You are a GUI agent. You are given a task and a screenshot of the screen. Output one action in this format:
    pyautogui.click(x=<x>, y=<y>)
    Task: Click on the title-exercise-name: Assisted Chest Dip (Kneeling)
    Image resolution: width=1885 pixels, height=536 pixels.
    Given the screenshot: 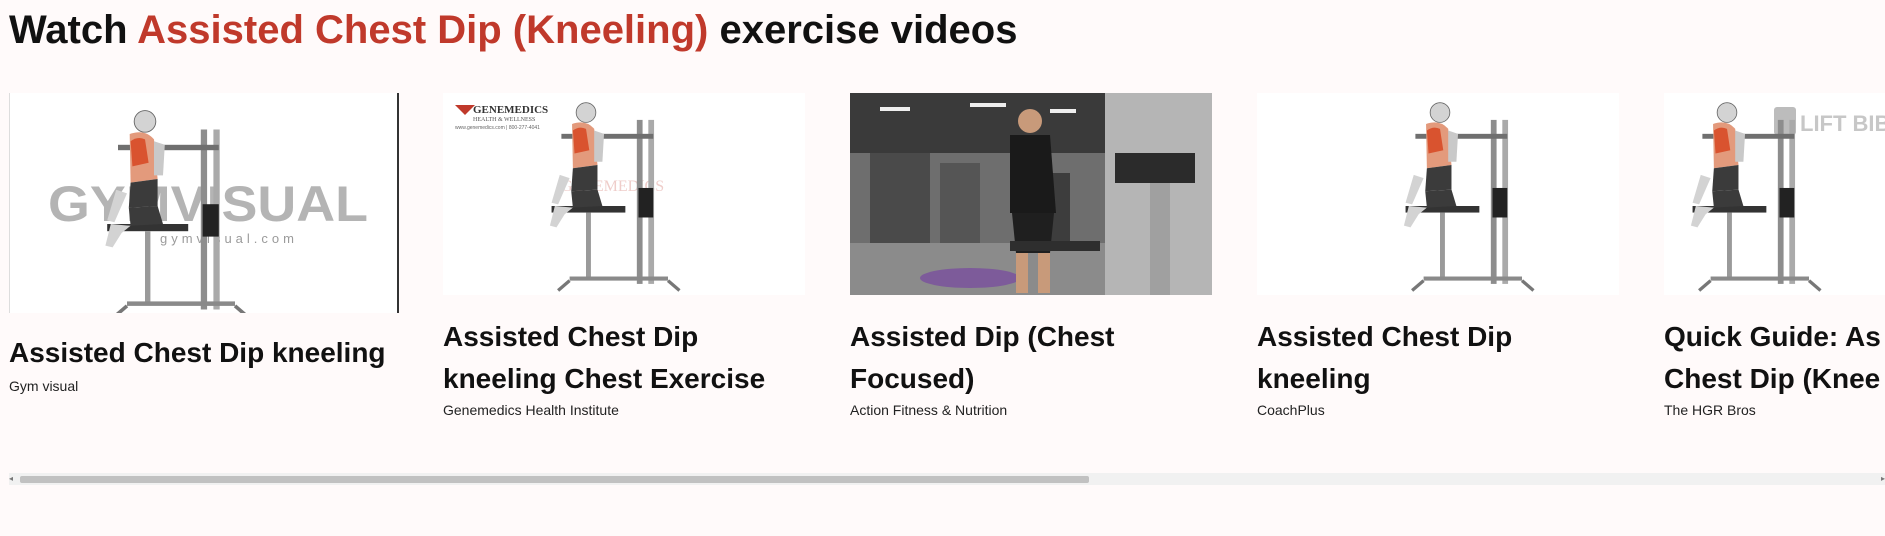 What is the action you would take?
    pyautogui.click(x=423, y=30)
    